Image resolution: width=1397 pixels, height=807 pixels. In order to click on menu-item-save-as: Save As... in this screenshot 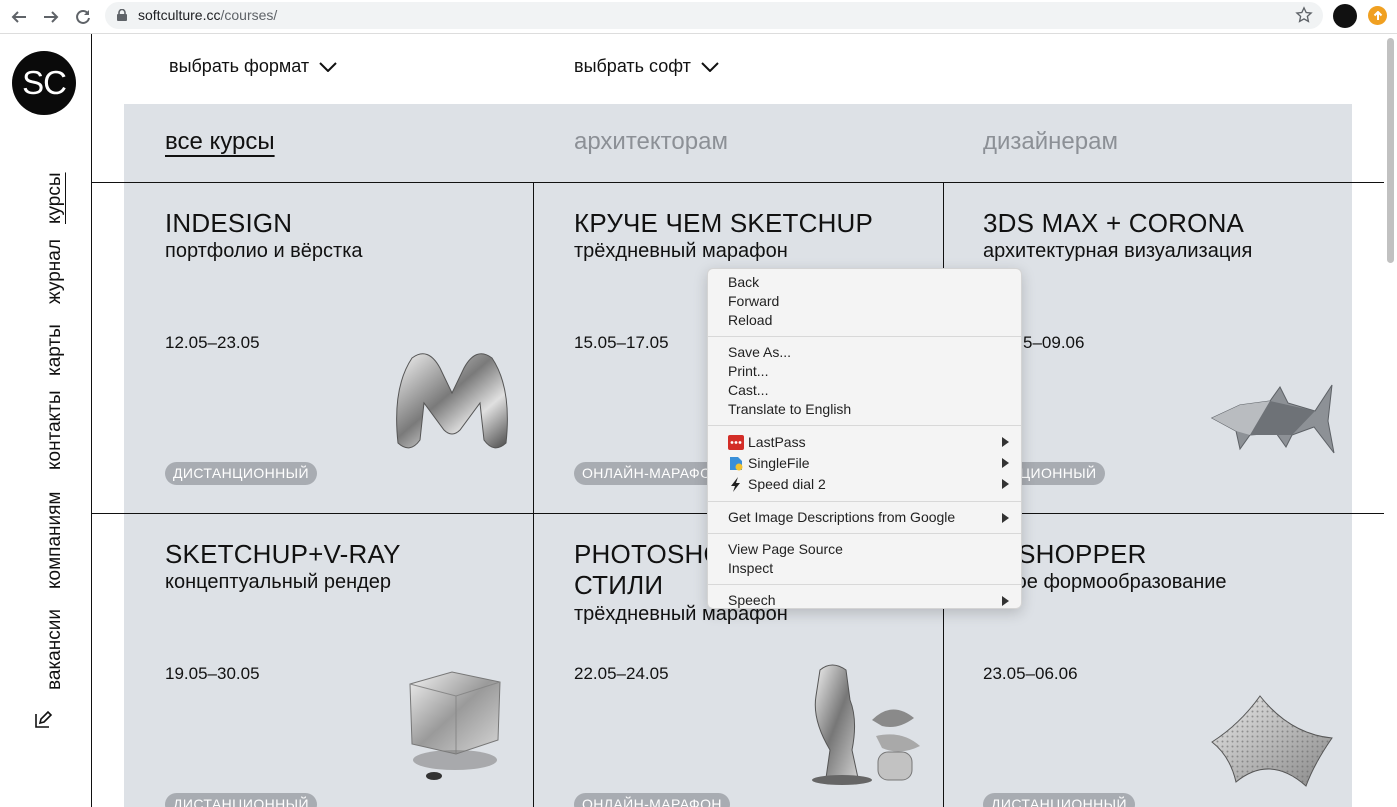, I will do `click(864, 352)`.